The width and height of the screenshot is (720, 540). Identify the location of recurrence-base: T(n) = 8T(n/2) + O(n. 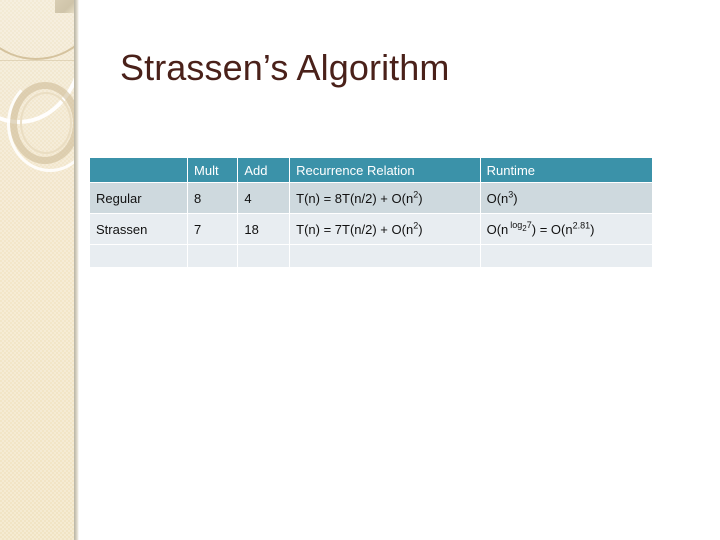
(355, 198).